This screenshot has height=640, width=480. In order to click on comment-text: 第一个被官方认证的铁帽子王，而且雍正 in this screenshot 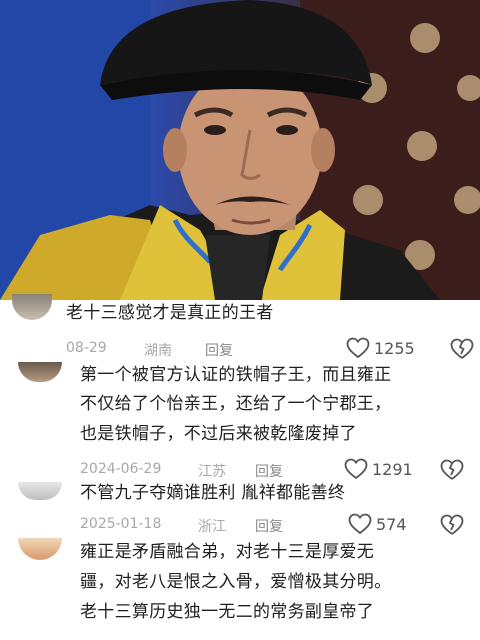, I will do `click(236, 375)`.